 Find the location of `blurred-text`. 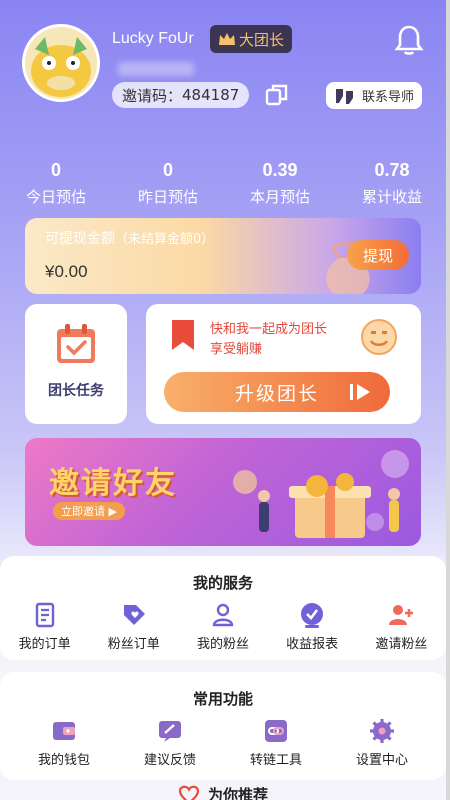

blurred-text is located at coordinates (156, 69).